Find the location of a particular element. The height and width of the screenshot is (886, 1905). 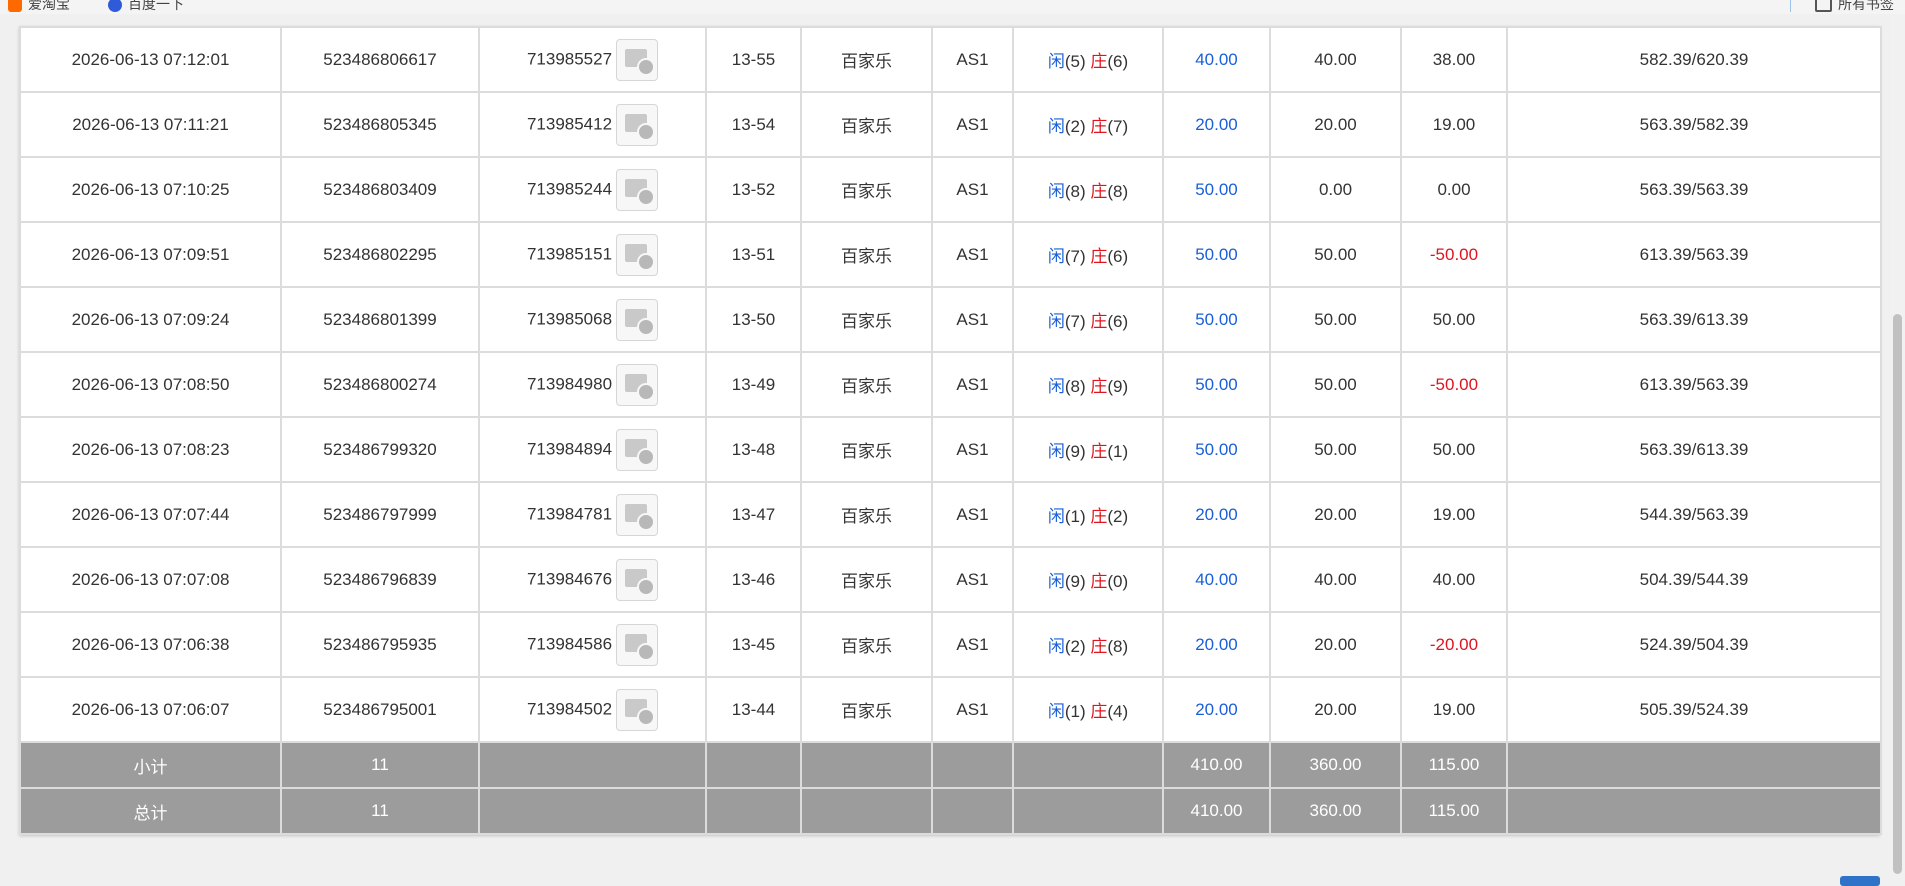

balance-change-cell: 505.39/524.39 is located at coordinates (1694, 709).